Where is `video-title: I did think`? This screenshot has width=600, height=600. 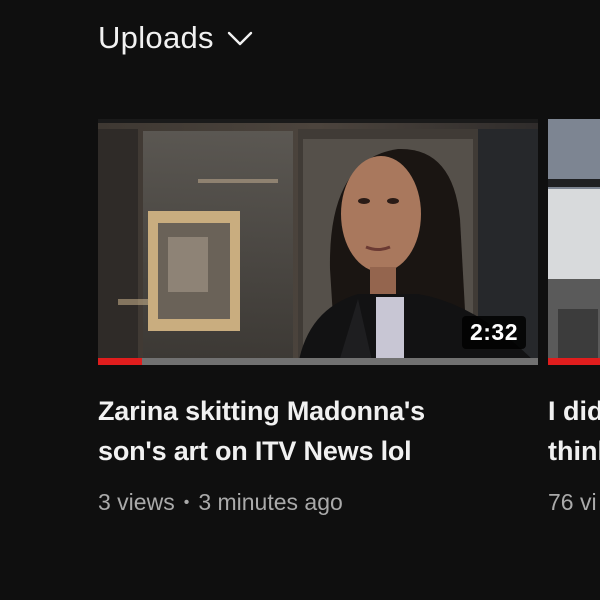
video-title: I did think is located at coordinates (574, 431).